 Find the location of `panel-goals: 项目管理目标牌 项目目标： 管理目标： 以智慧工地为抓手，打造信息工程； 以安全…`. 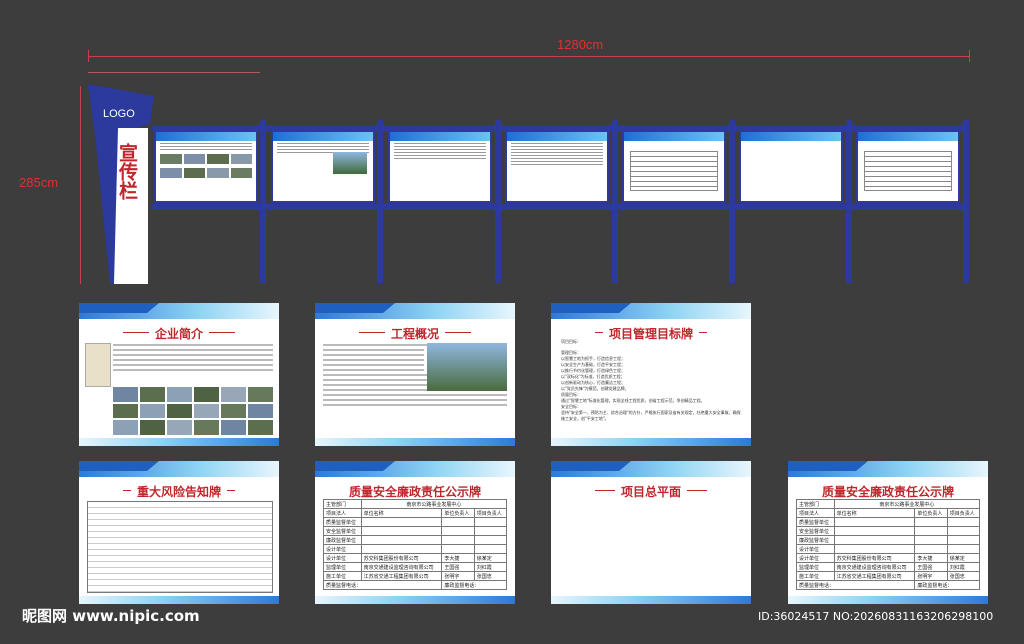

panel-goals: 项目管理目标牌 项目目标： 管理目标： 以智慧工地为抓手，打造信息工程； 以安全… is located at coordinates (651, 374).